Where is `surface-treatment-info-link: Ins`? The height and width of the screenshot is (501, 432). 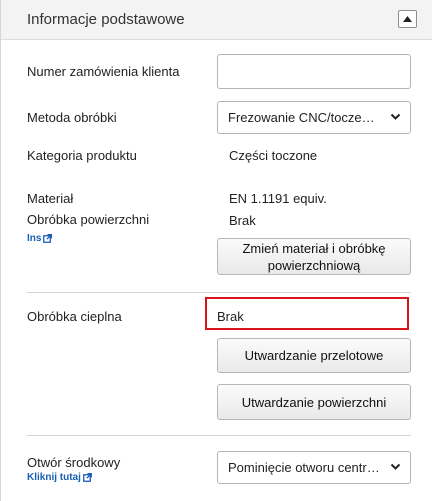
surface-treatment-info-link: Ins is located at coordinates (40, 238).